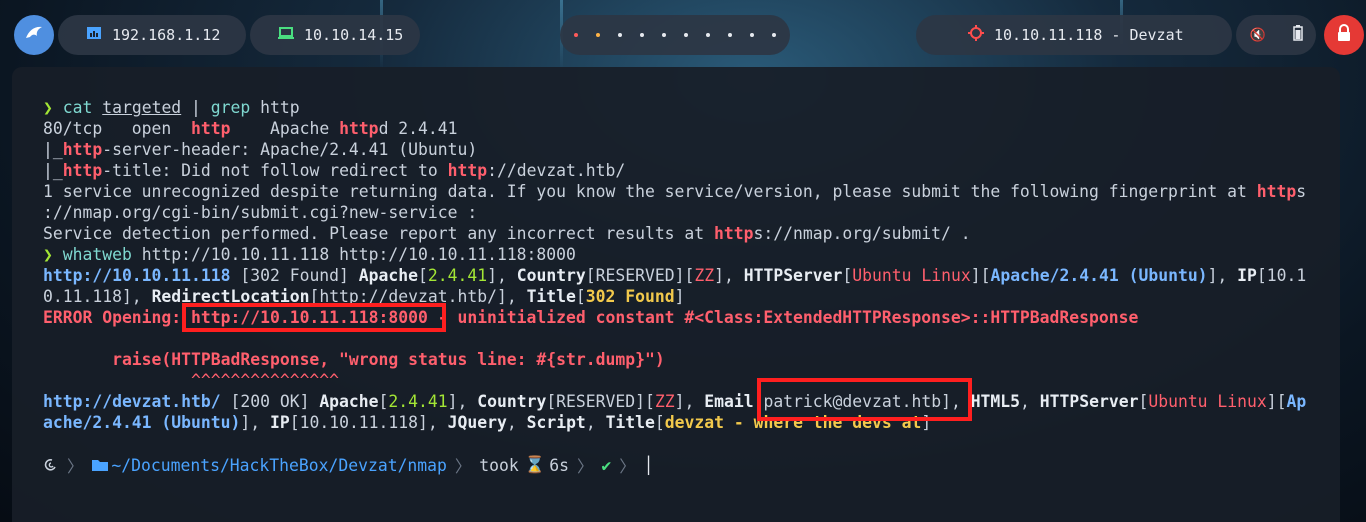 This screenshot has height=522, width=1366. What do you see at coordinates (556, 170) in the screenshot?
I see `terminal-text: ://devzat.htb/` at bounding box center [556, 170].